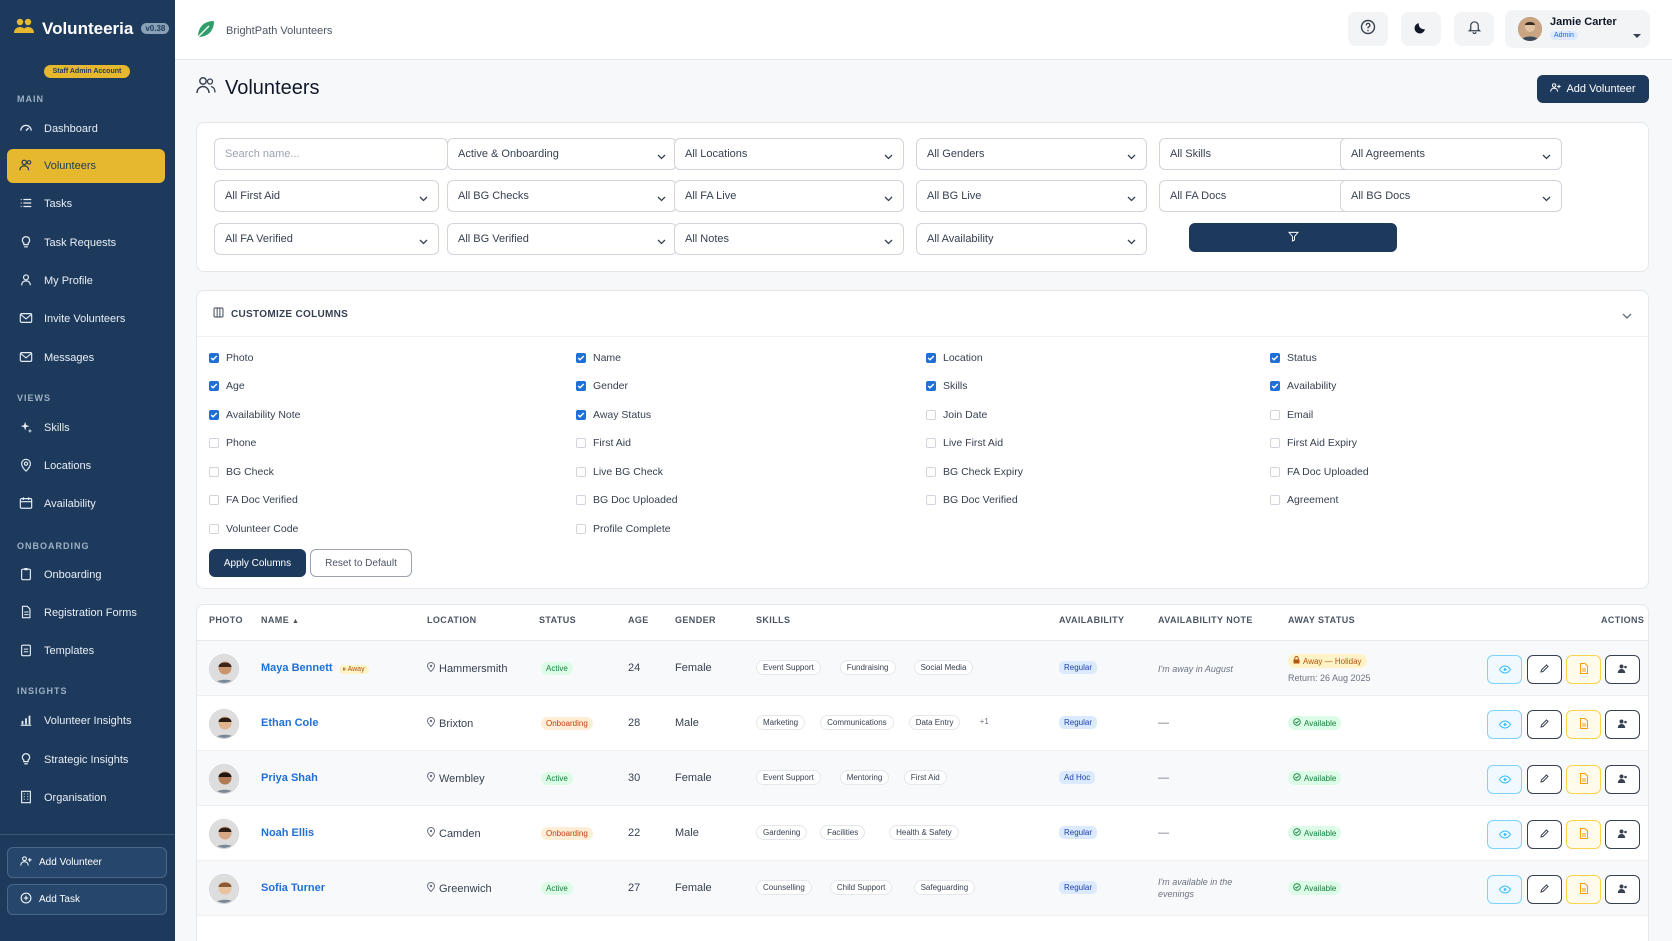 This screenshot has height=941, width=1672. Describe the element at coordinates (86, 721) in the screenshot. I see `sidebar-item-volunteer-insights: Volunteer Insights` at that location.